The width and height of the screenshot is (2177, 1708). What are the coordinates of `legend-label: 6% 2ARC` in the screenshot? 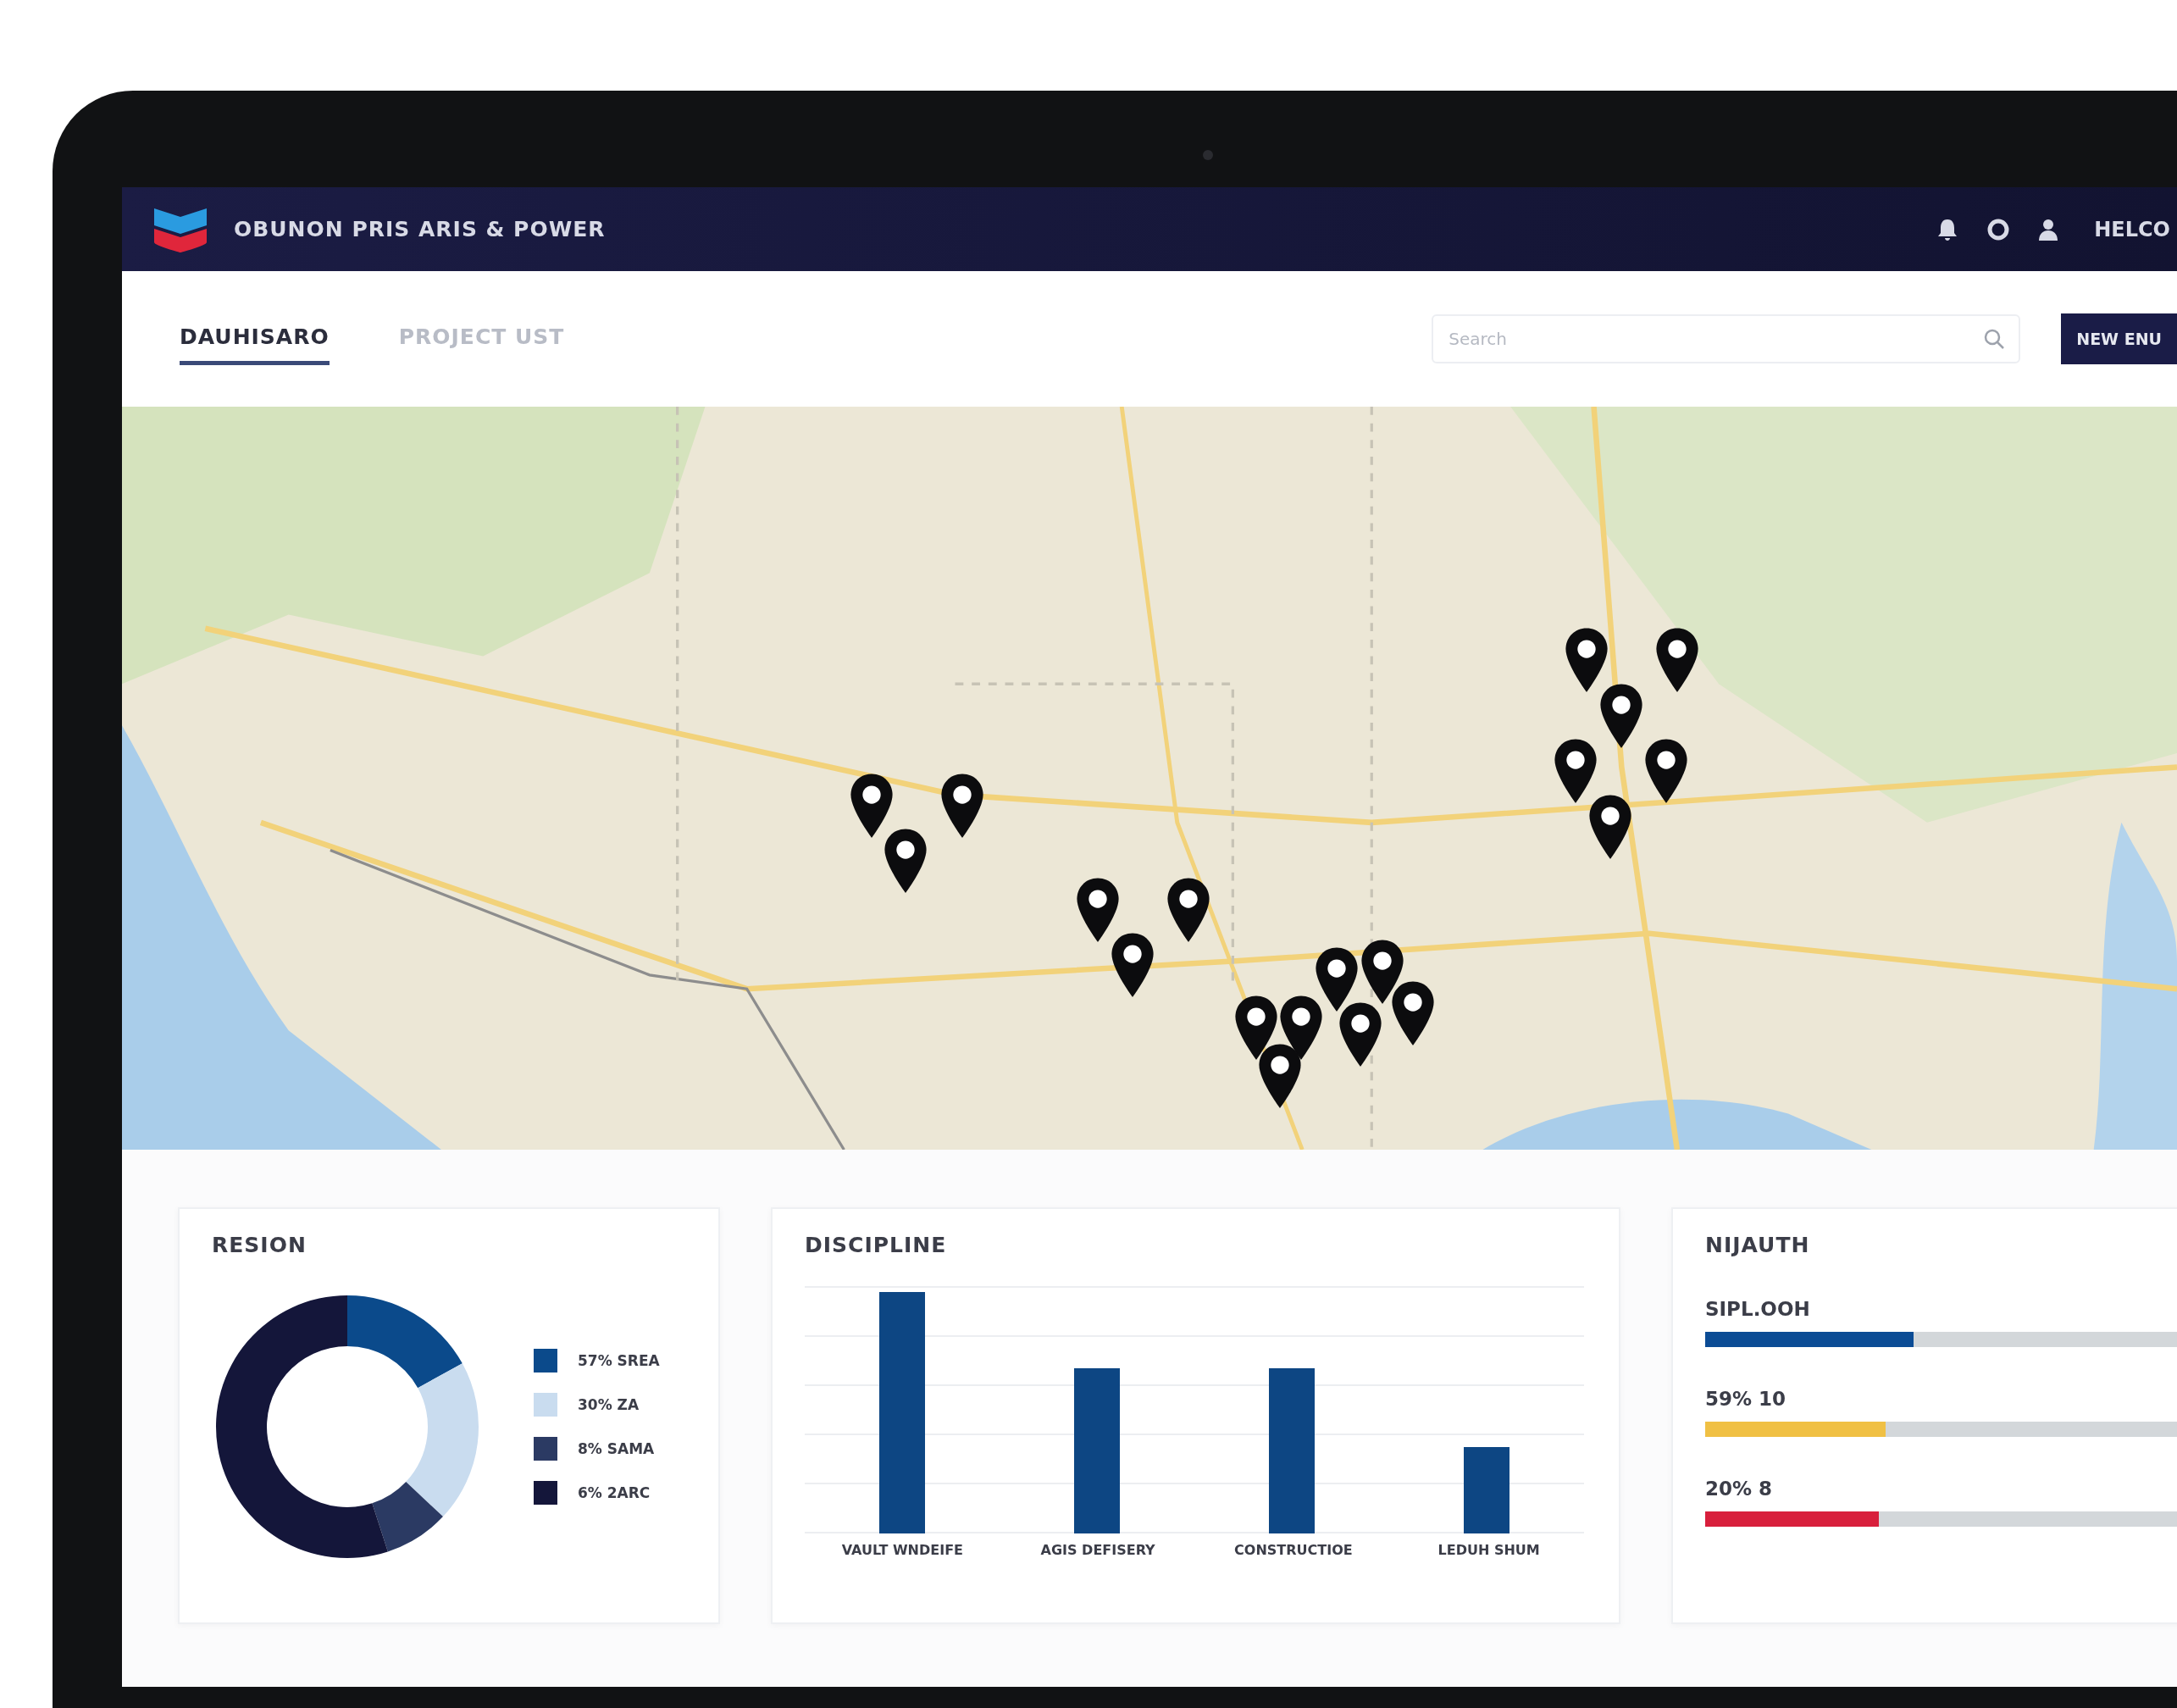 It's located at (614, 1492).